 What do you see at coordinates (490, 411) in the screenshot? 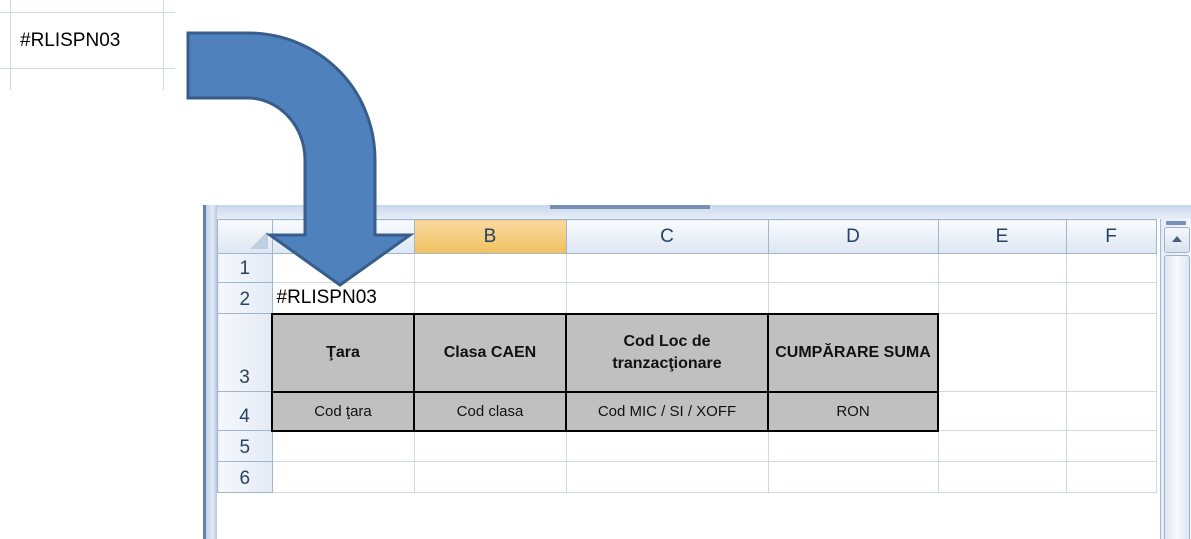
I see `subheader-cod-clasa: Cod clasa` at bounding box center [490, 411].